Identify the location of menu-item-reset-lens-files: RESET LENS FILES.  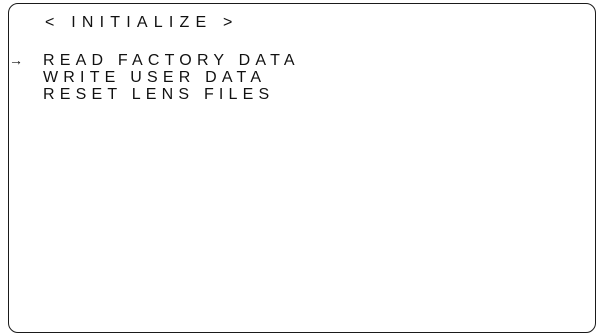
(139, 94).